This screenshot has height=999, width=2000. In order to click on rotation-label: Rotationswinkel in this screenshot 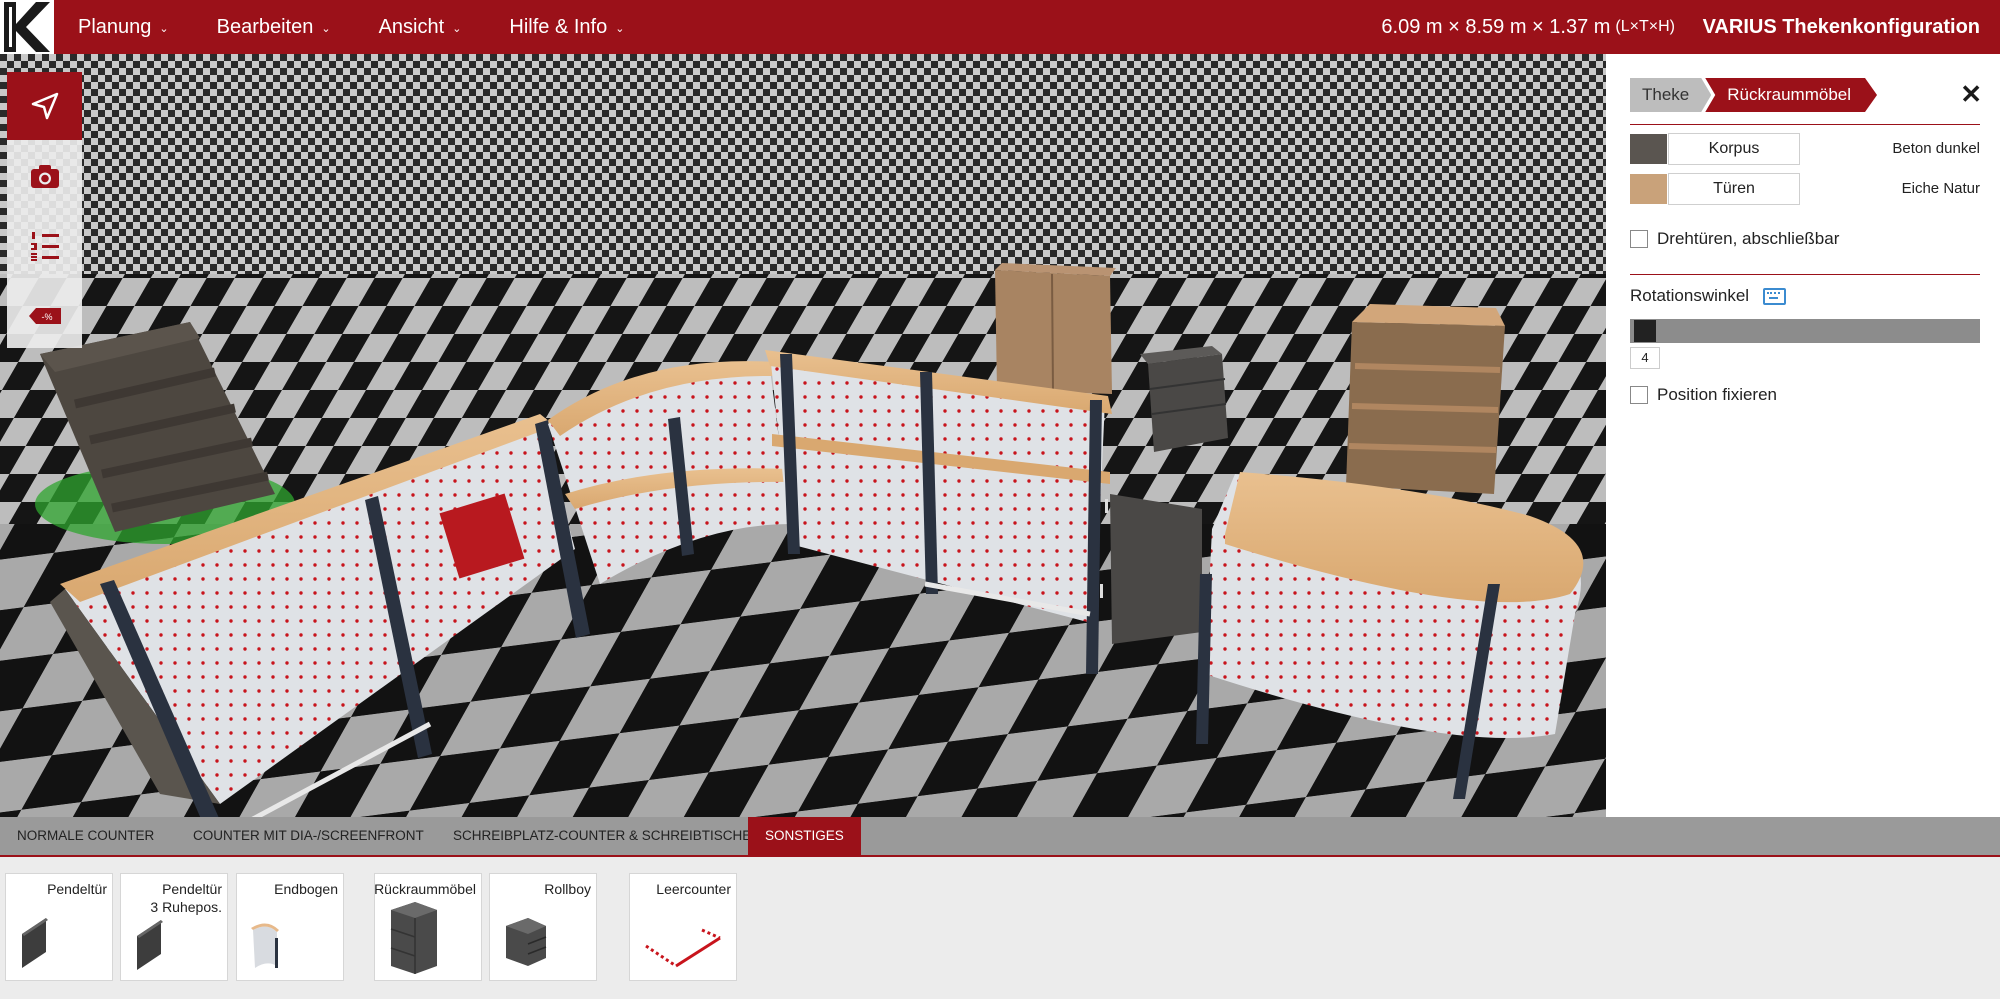, I will do `click(1708, 296)`.